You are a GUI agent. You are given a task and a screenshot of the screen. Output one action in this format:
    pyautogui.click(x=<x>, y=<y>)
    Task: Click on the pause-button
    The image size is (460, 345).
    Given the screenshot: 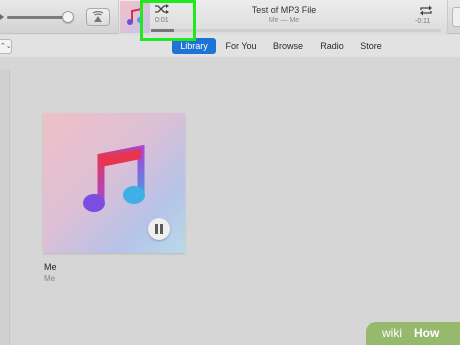 What is the action you would take?
    pyautogui.click(x=159, y=229)
    